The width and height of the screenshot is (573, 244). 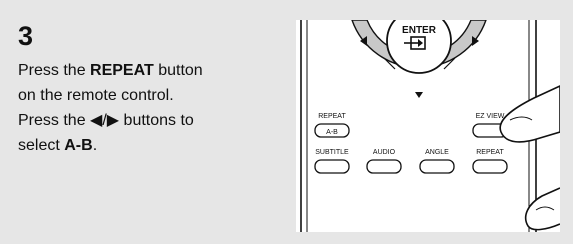 What do you see at coordinates (96, 95) in the screenshot?
I see `instruction-line-2: on the remote control.` at bounding box center [96, 95].